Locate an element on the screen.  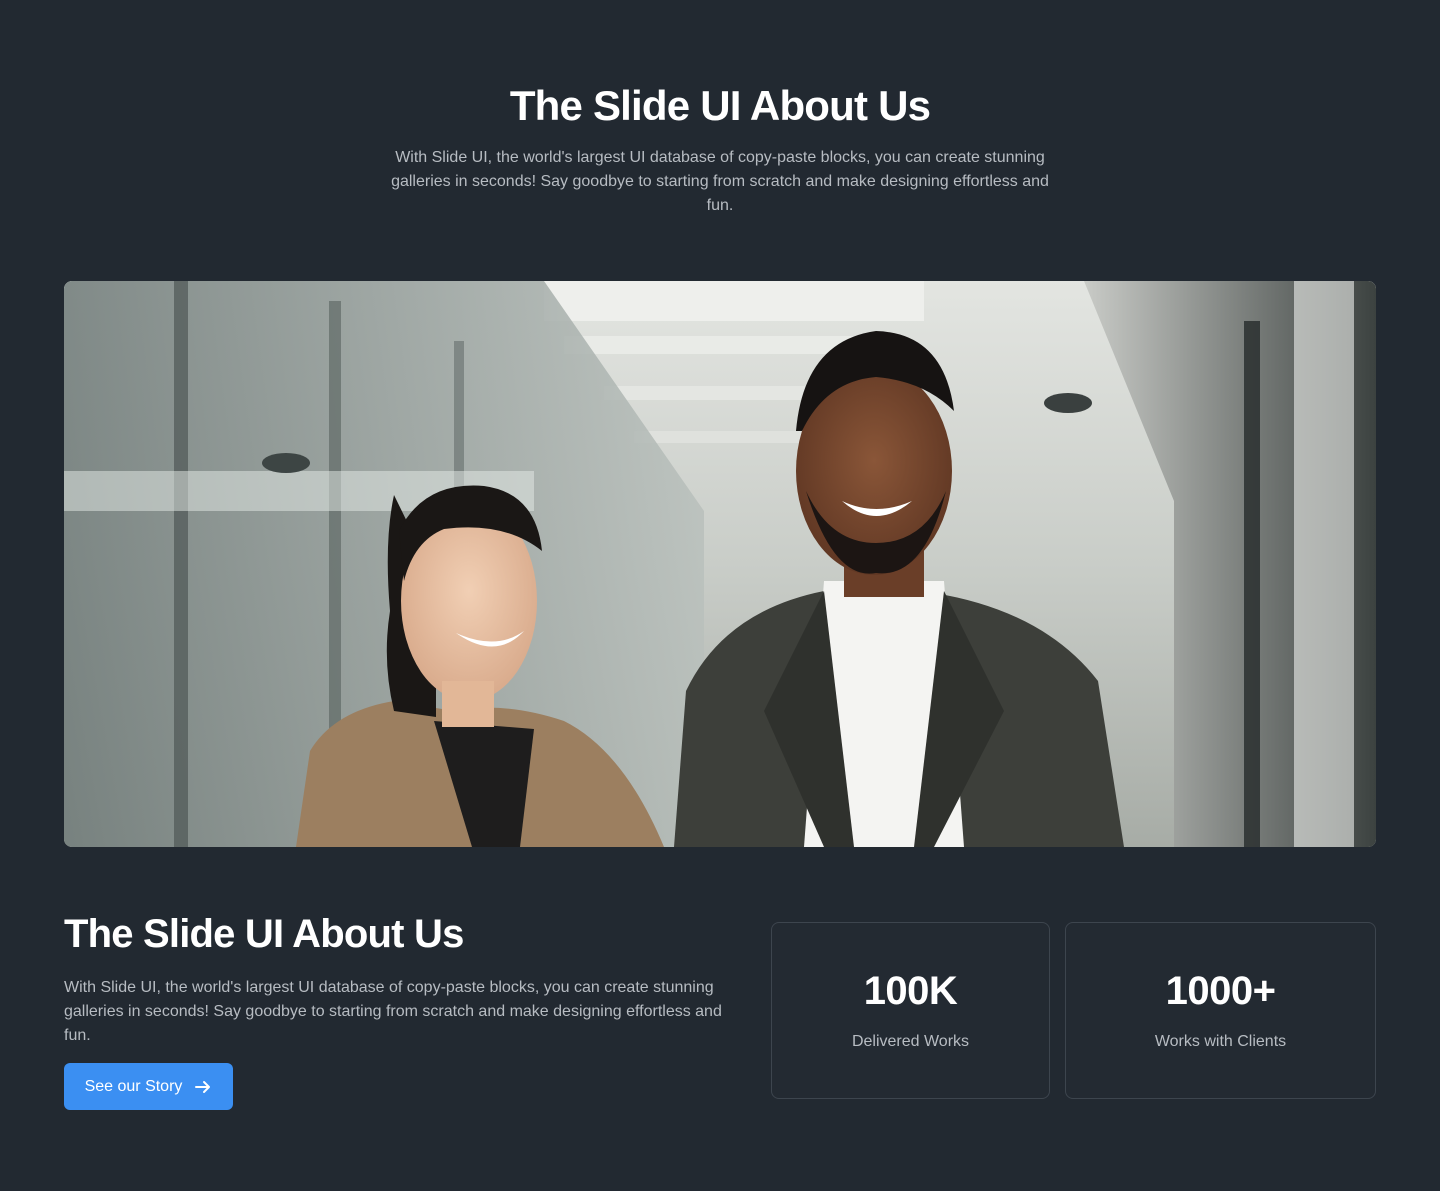
stat-label: Delivered Works is located at coordinates (910, 1041).